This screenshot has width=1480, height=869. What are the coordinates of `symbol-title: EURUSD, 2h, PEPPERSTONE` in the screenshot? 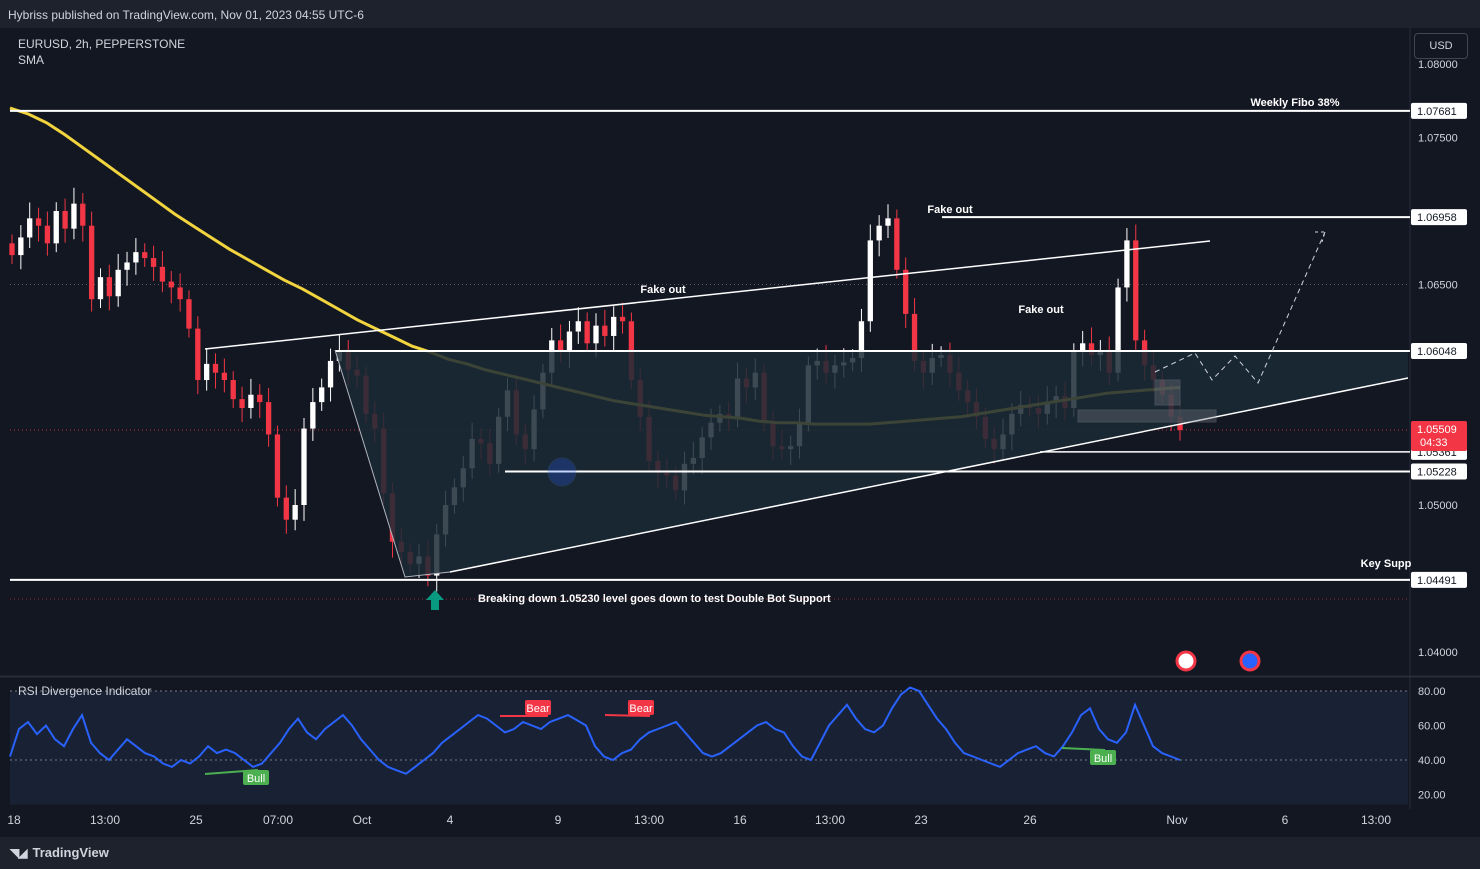 It's located at (102, 44).